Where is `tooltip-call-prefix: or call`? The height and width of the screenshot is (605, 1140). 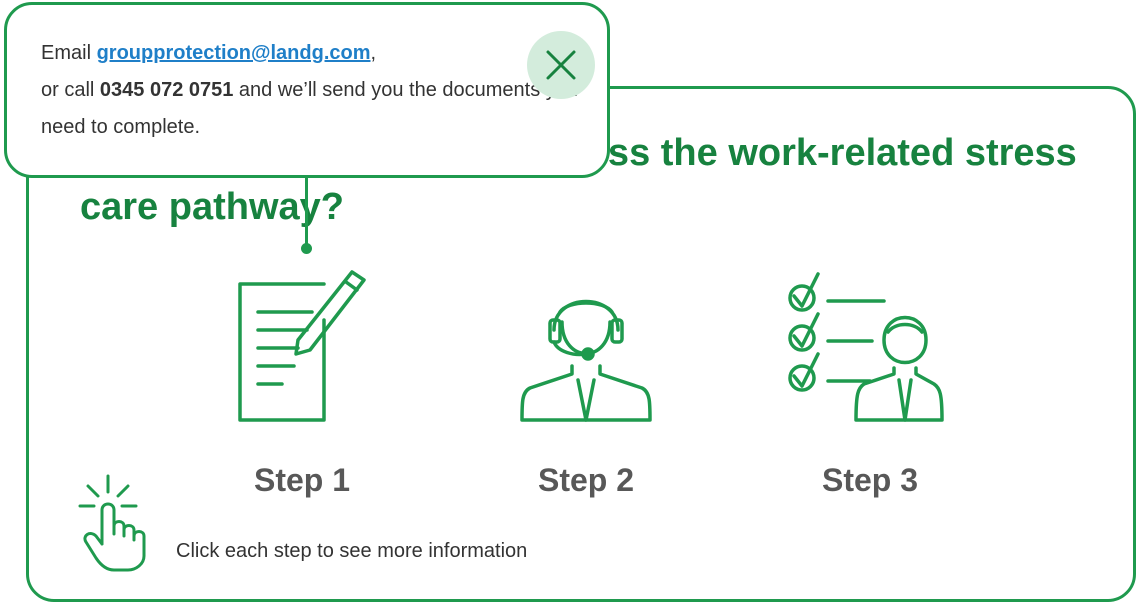 tooltip-call-prefix: or call is located at coordinates (70, 90).